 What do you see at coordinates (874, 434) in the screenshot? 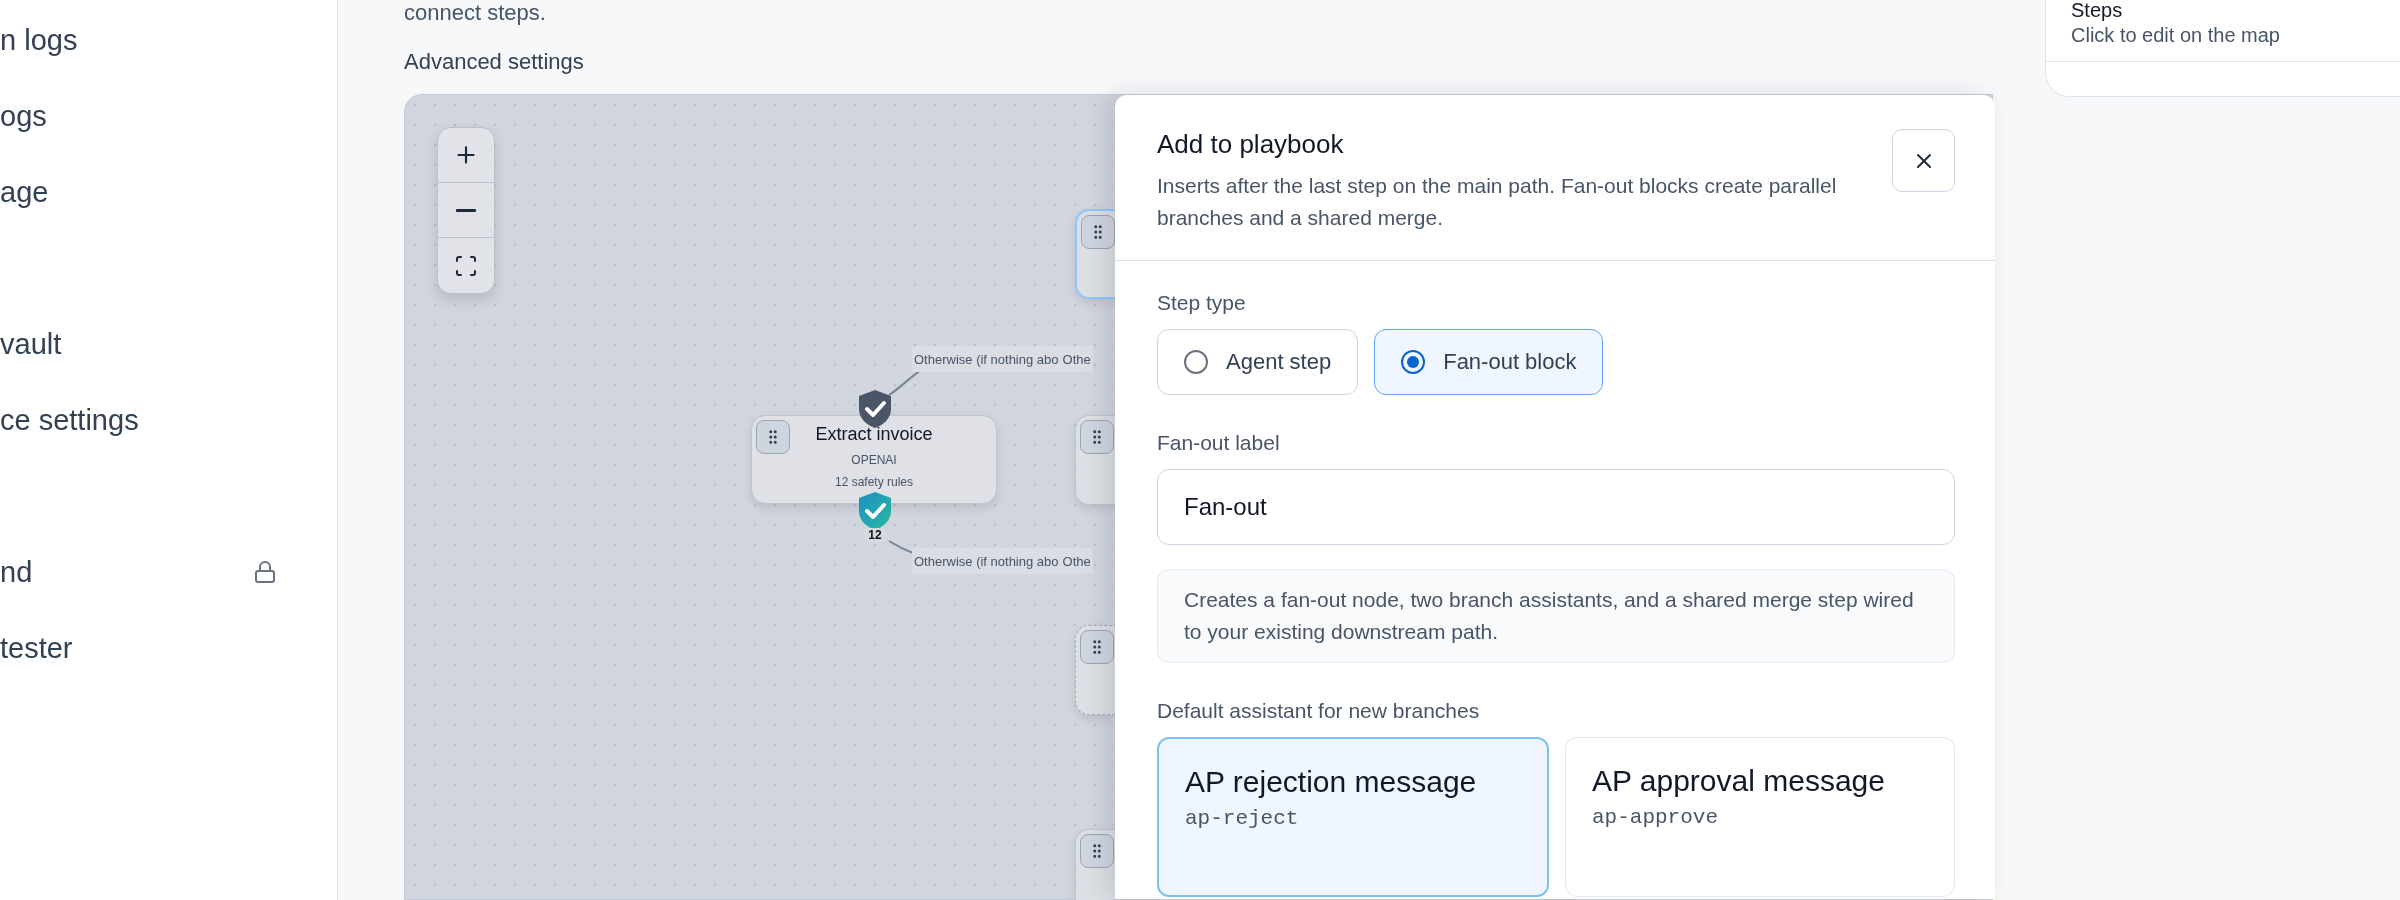
I see `node-title: Extract invoice` at bounding box center [874, 434].